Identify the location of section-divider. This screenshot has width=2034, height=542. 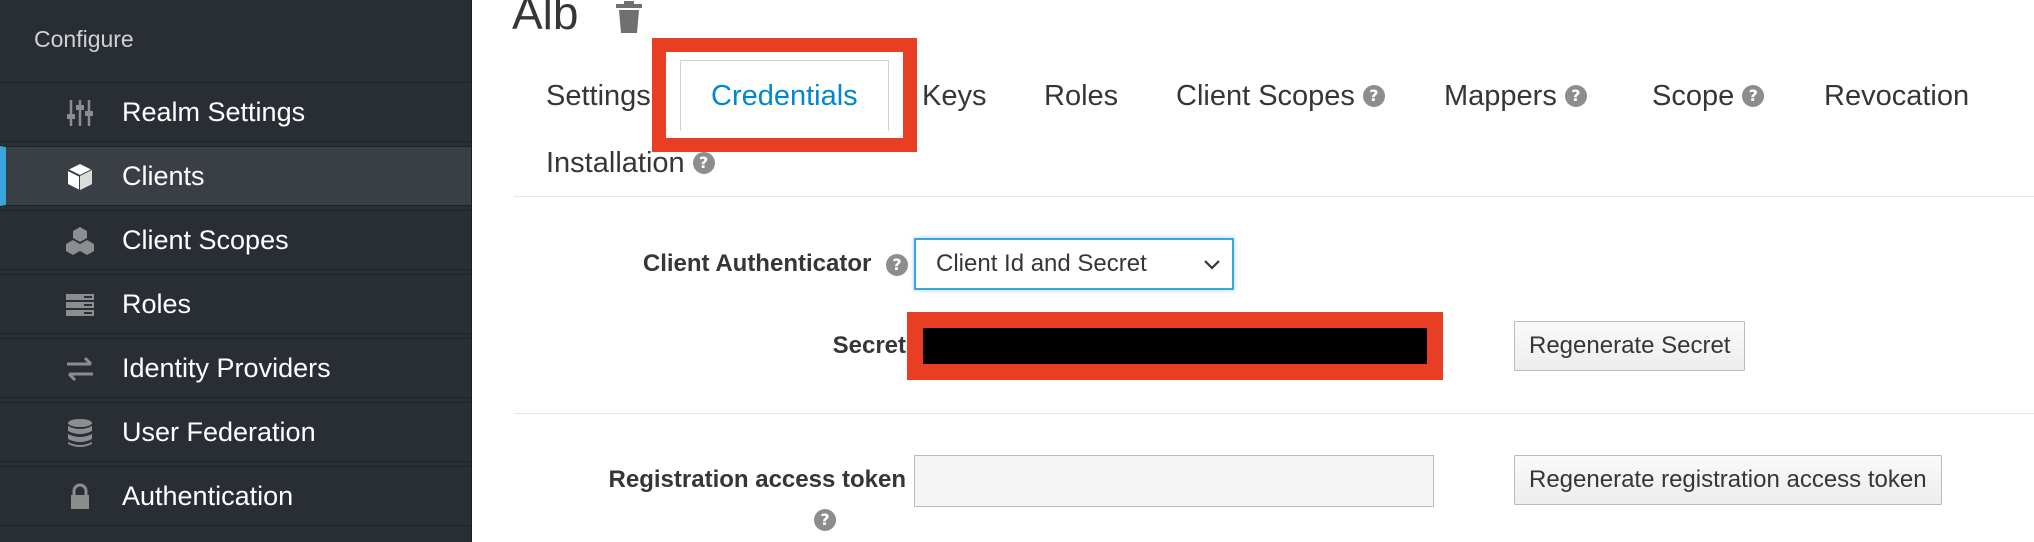
(1274, 413).